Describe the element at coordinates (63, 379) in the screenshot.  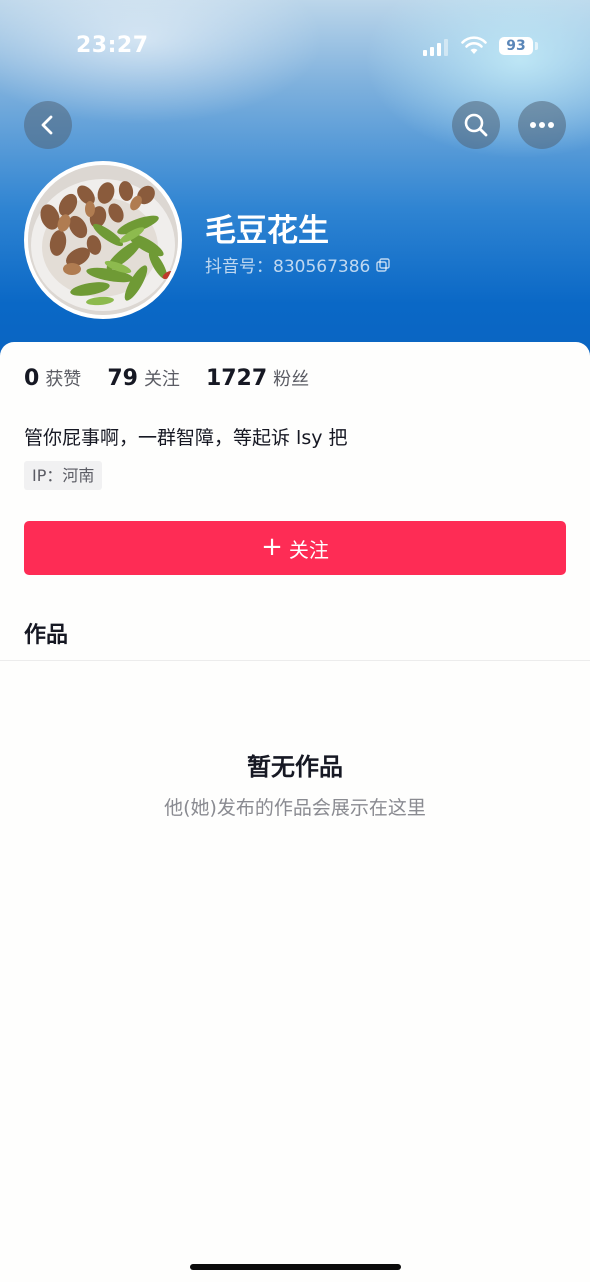
I see `likes-label: 获赞` at that location.